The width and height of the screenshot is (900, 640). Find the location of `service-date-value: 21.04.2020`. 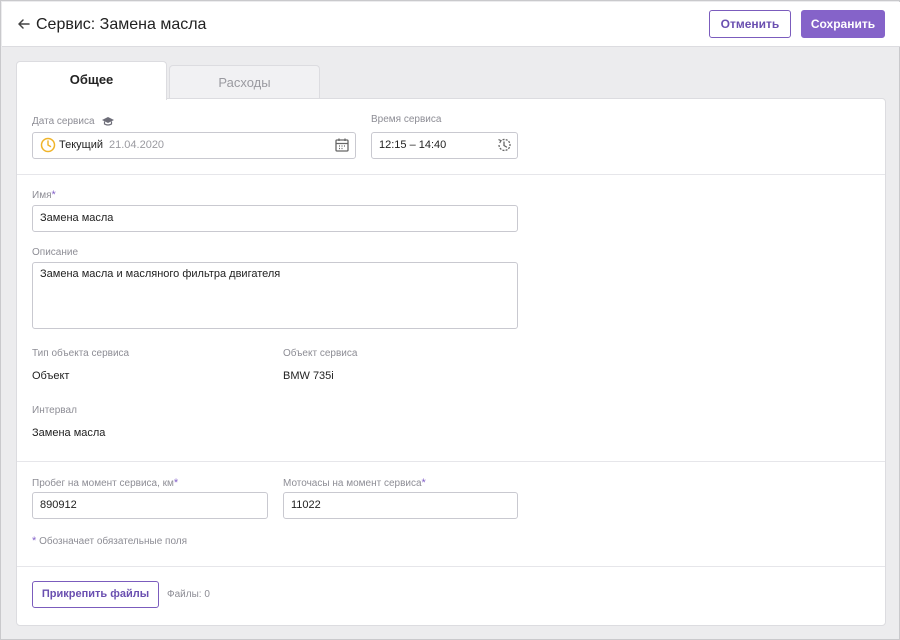

service-date-value: 21.04.2020 is located at coordinates (137, 145).